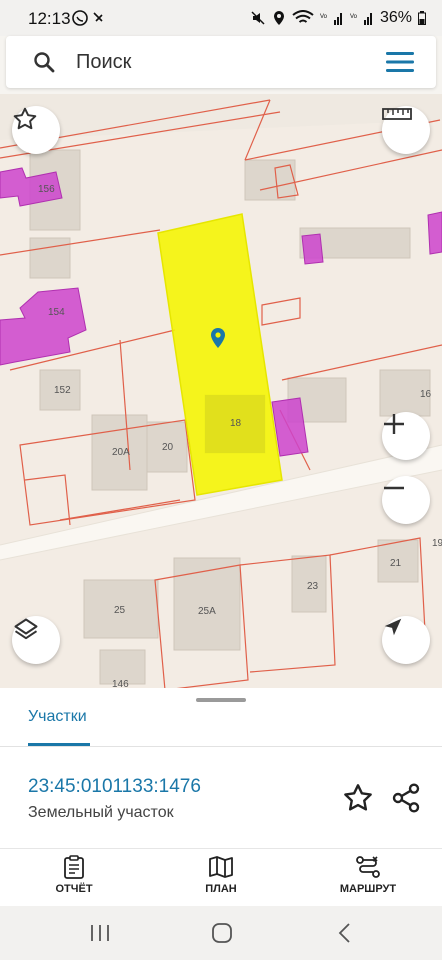 Image resolution: width=442 pixels, height=960 pixels. What do you see at coordinates (368, 880) in the screenshot?
I see `route-button: МАРШРУТ` at bounding box center [368, 880].